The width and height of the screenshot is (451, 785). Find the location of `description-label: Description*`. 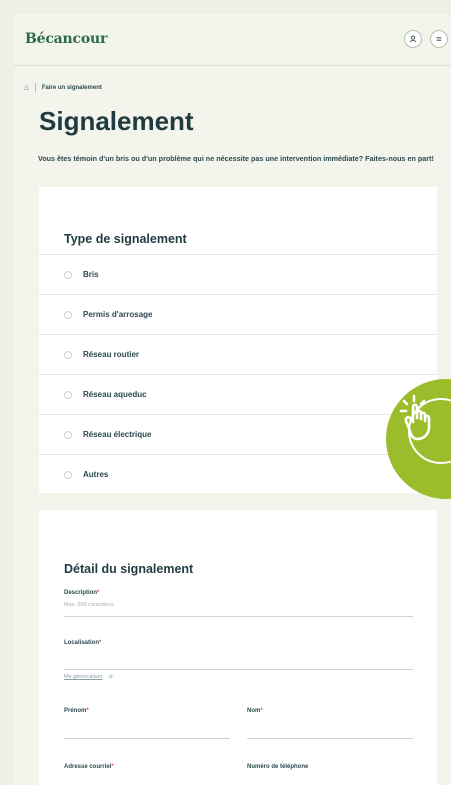

description-label: Description* is located at coordinates (82, 593).